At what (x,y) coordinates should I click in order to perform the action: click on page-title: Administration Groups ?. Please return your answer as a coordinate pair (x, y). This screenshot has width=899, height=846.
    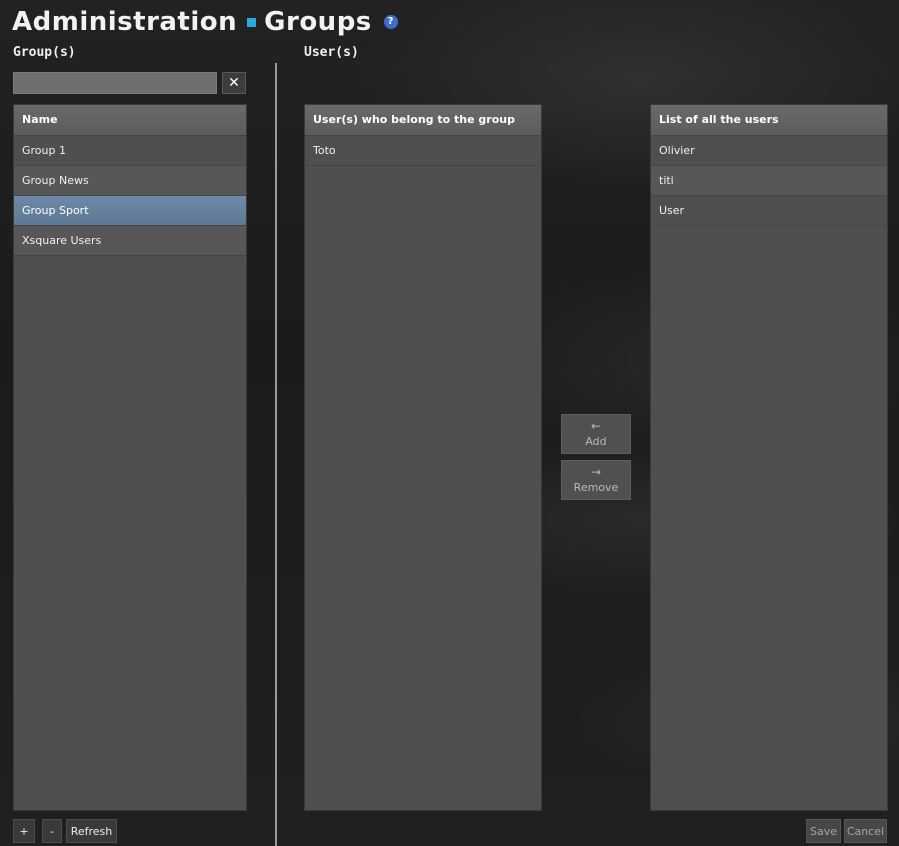
    Looking at the image, I should click on (205, 22).